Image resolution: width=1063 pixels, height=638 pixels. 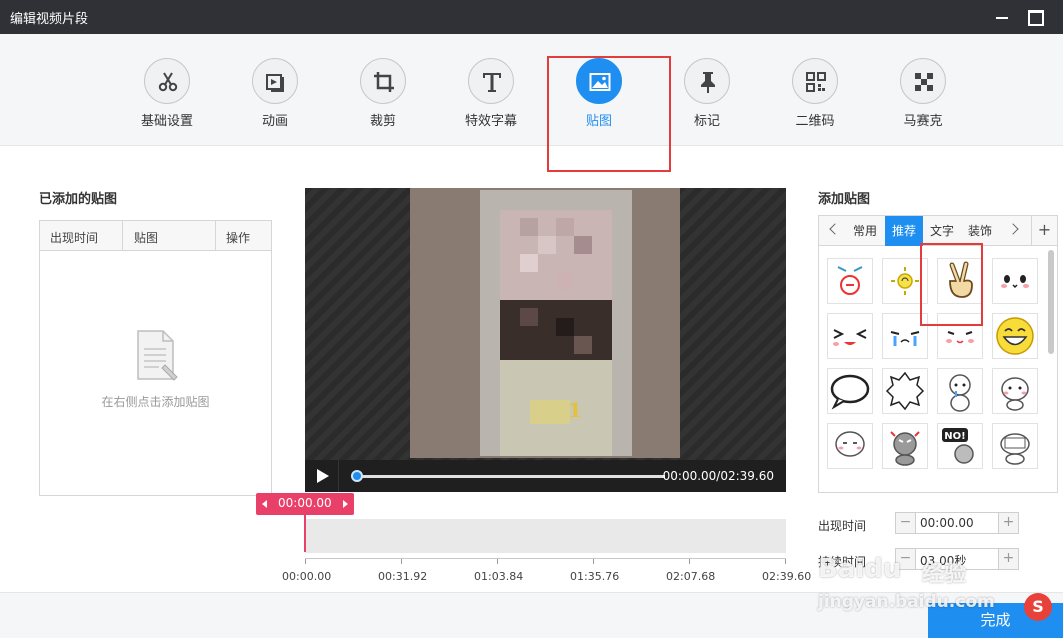 I want to click on add-tab-button: +, so click(x=1044, y=231).